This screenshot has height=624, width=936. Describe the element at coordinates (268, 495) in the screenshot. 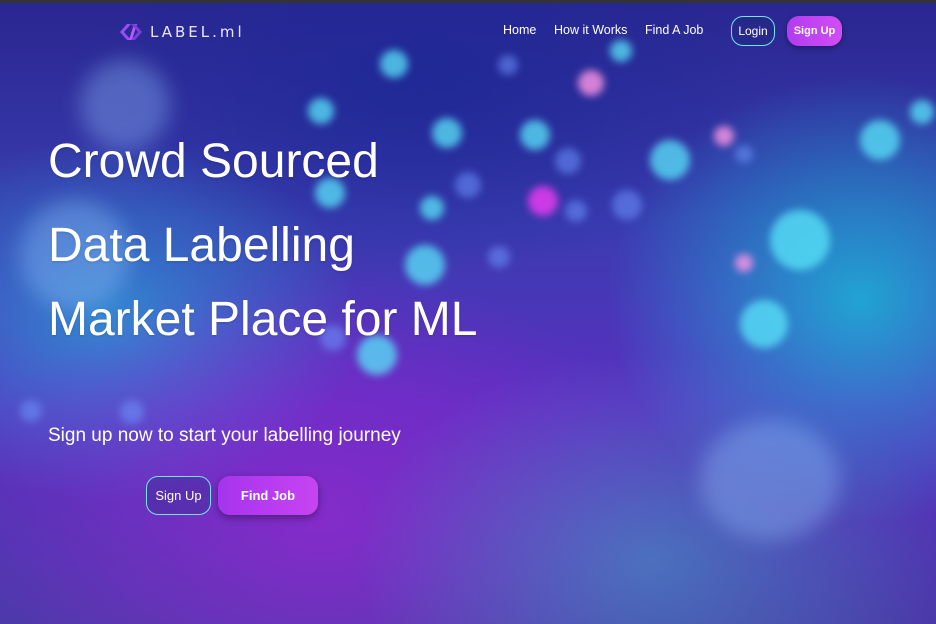

I see `find-job-button: Find Job` at that location.